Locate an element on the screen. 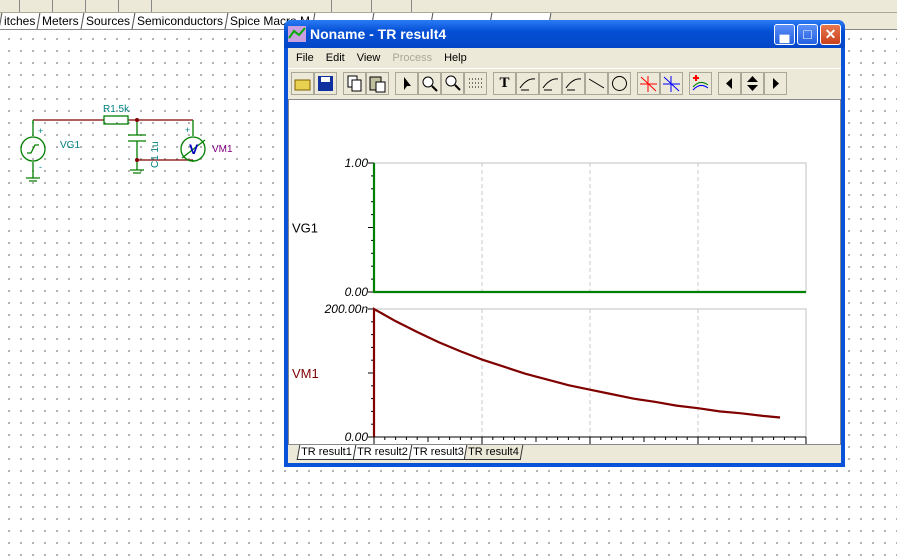  cursor-a-icon is located at coordinates (527, 84).